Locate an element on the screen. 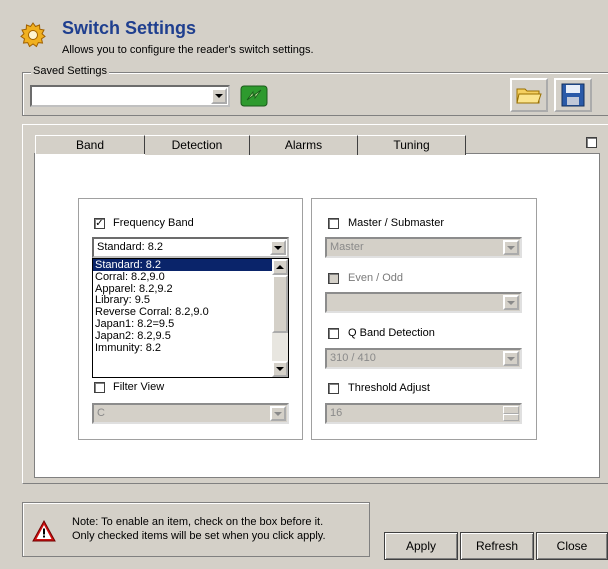 The image size is (608, 569). tab-alarms-label: Alarms is located at coordinates (303, 145).